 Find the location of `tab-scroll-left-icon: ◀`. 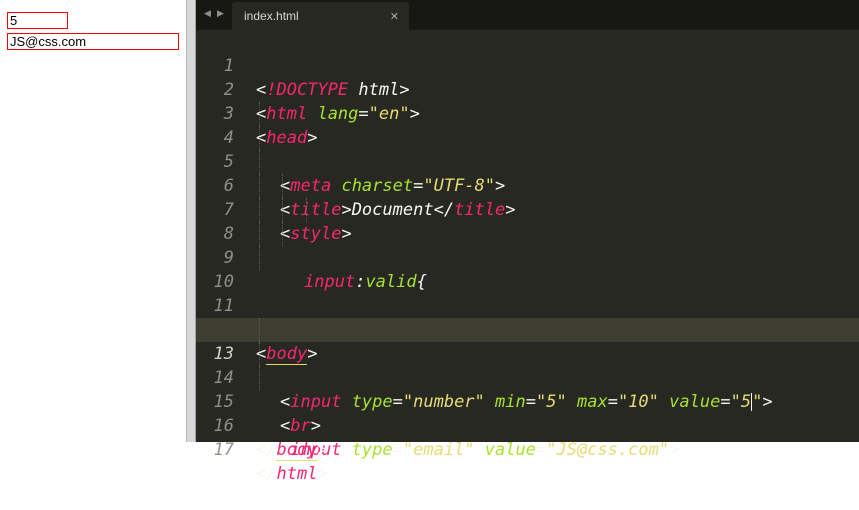

tab-scroll-left-icon: ◀ is located at coordinates (207, 14).